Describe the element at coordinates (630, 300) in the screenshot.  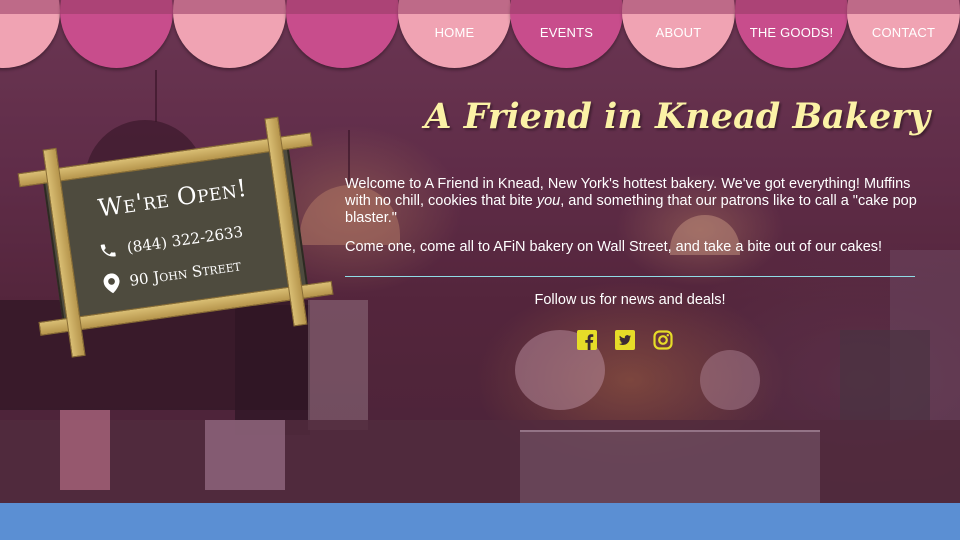
I see `follow-text: Follow us for news and deals!` at that location.